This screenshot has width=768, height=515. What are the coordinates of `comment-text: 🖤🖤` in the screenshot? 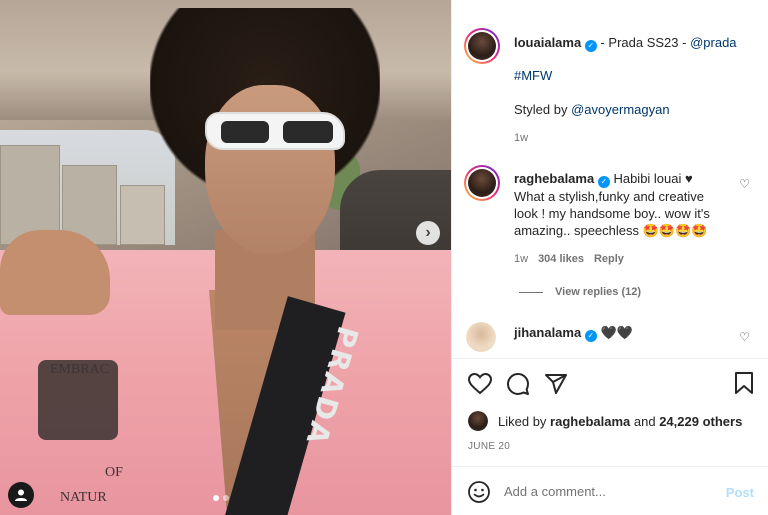 It's located at (616, 332).